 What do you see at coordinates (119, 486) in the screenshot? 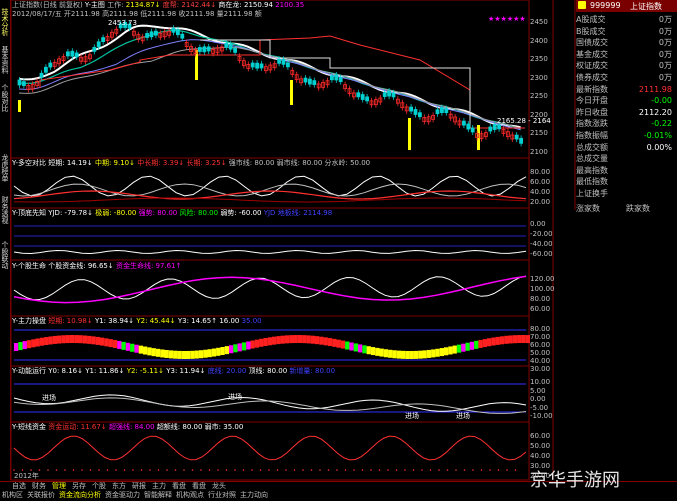
I see `bottom-tab: 东方` at bounding box center [119, 486].